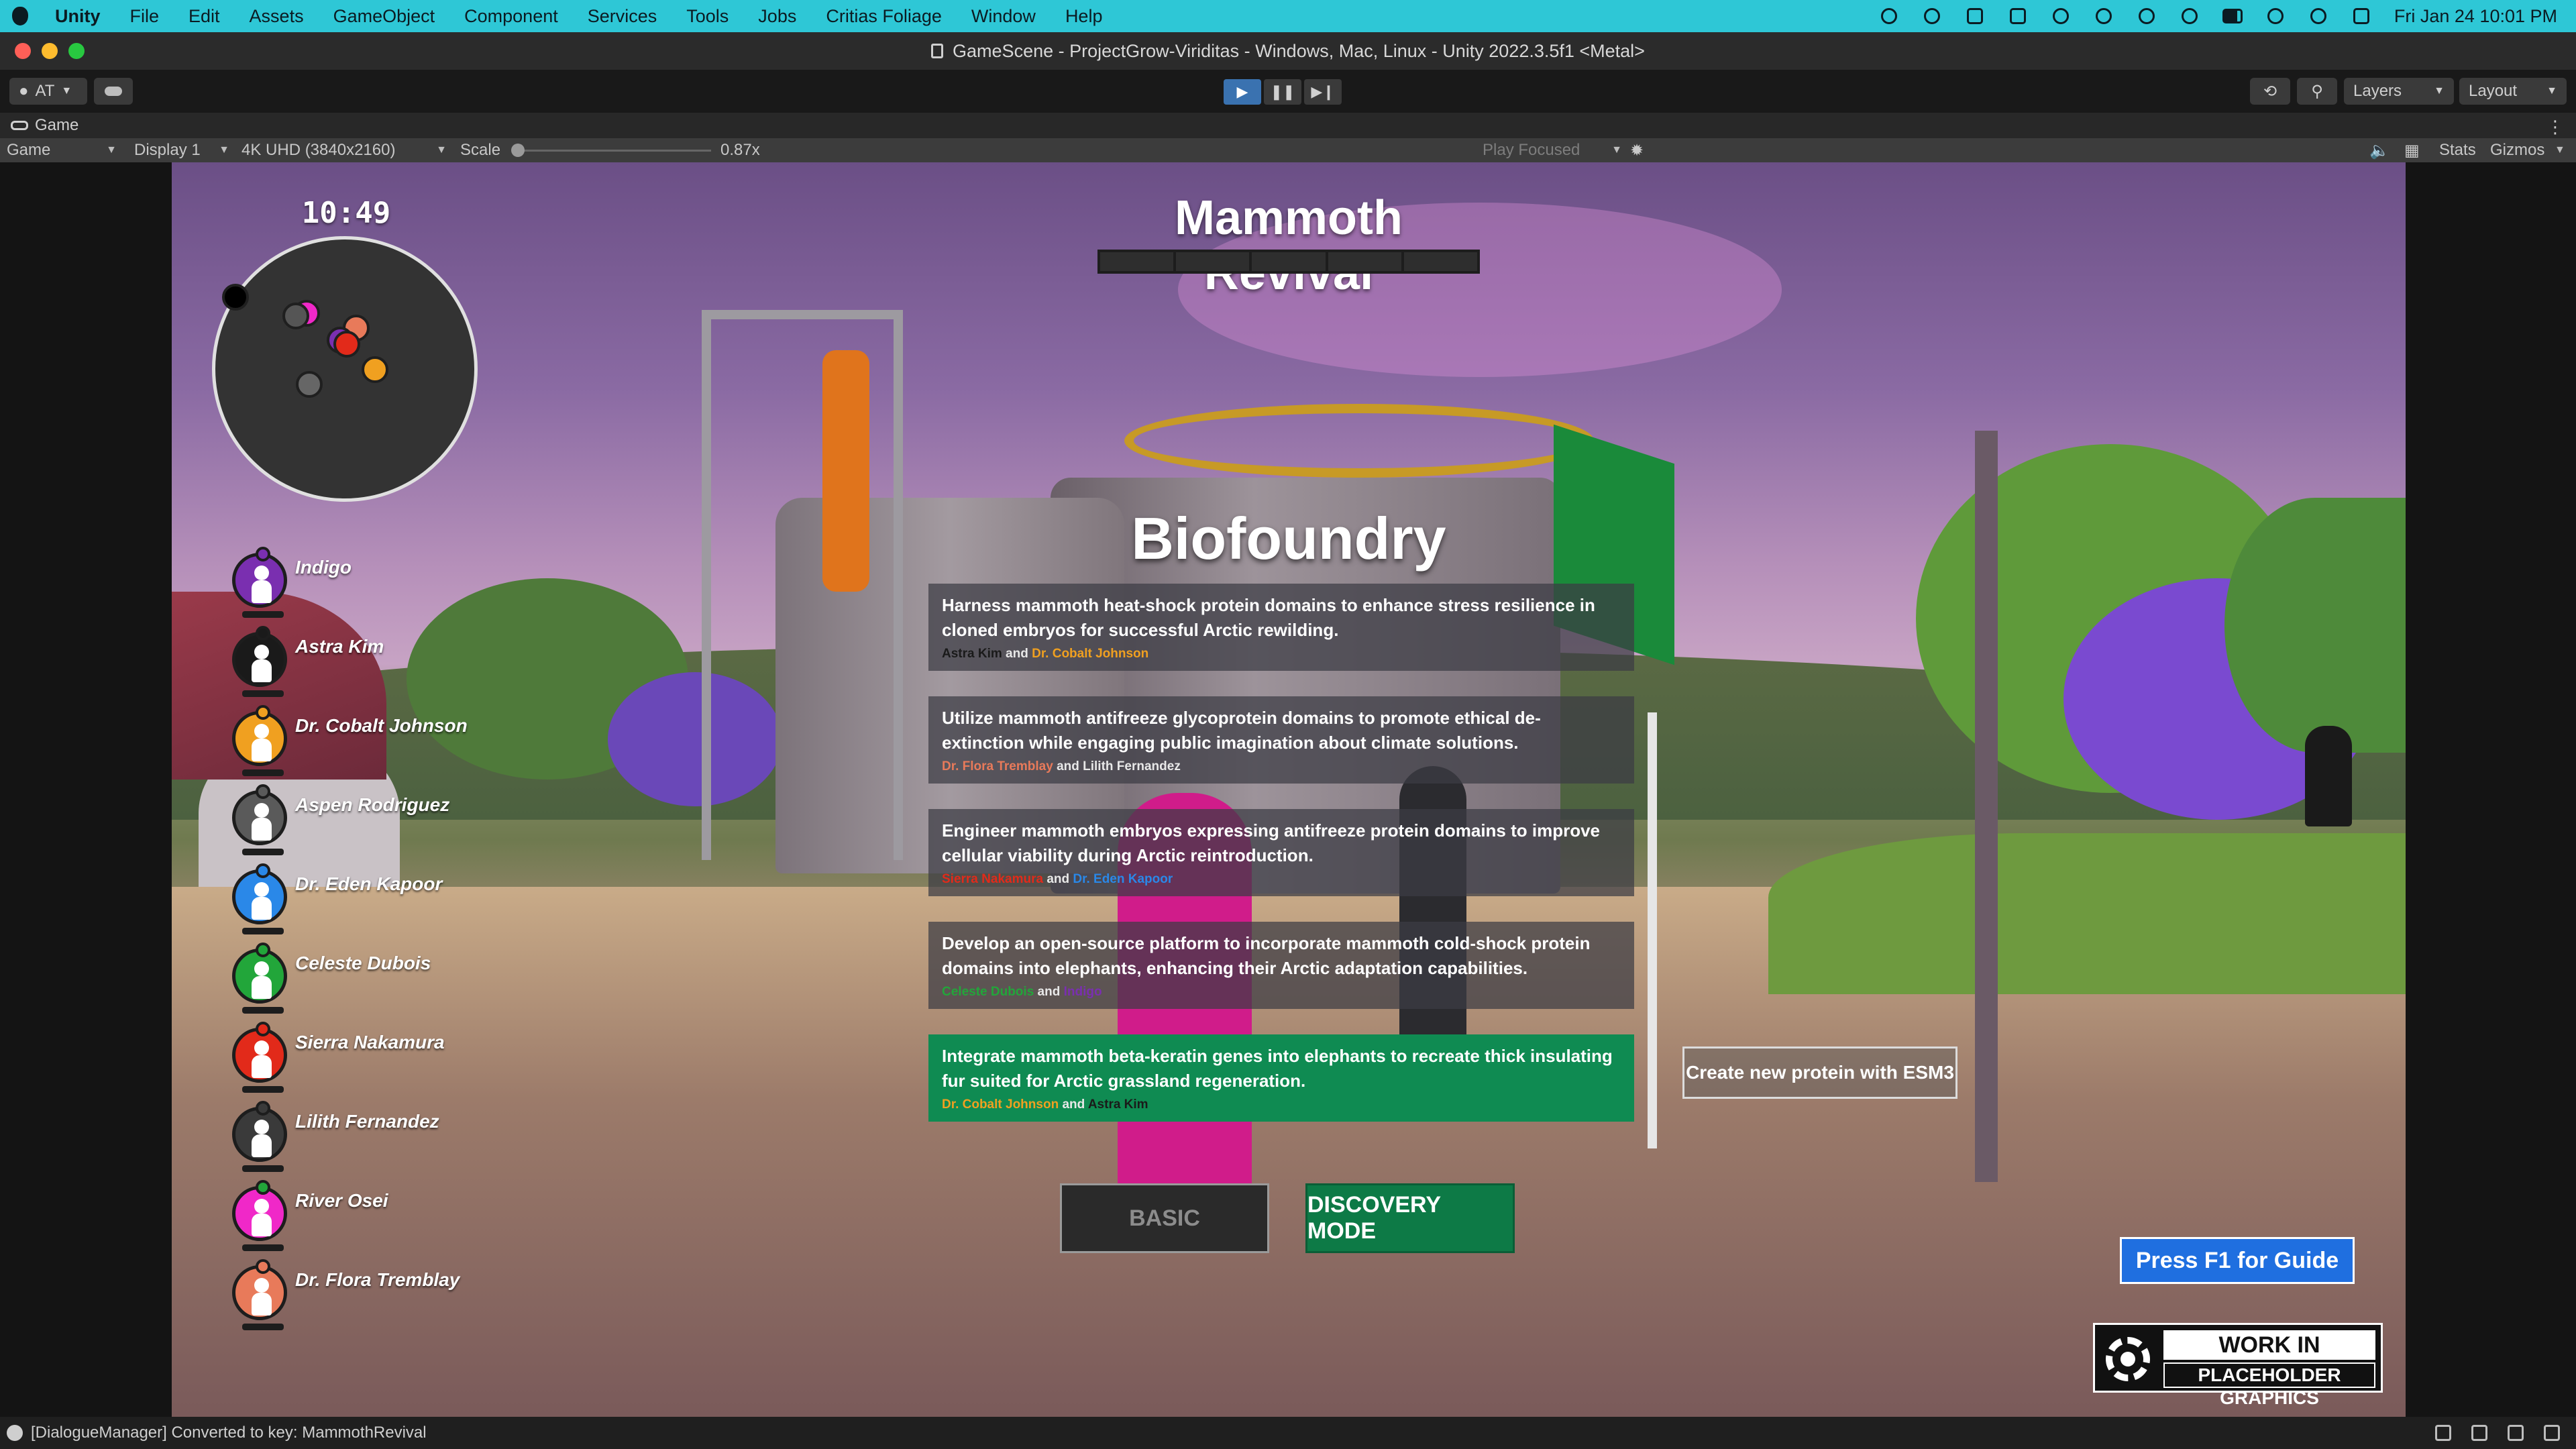 Image resolution: width=2576 pixels, height=1449 pixels. What do you see at coordinates (777, 16) in the screenshot?
I see `menu-jobs: Jobs` at bounding box center [777, 16].